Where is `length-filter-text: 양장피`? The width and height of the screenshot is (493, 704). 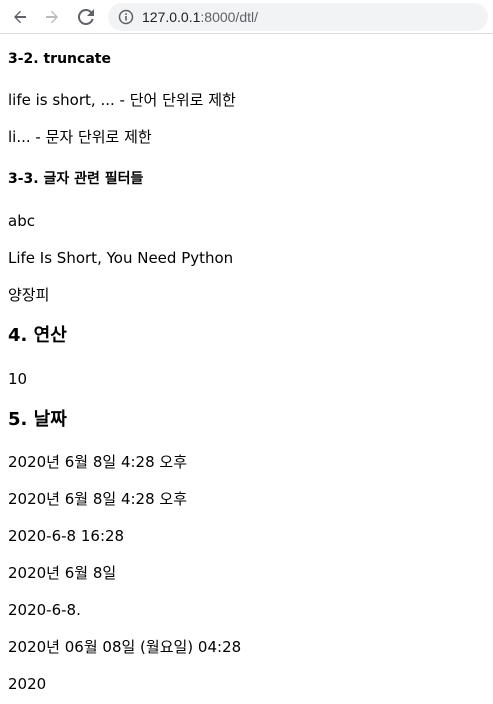 length-filter-text: 양장피 is located at coordinates (29, 295).